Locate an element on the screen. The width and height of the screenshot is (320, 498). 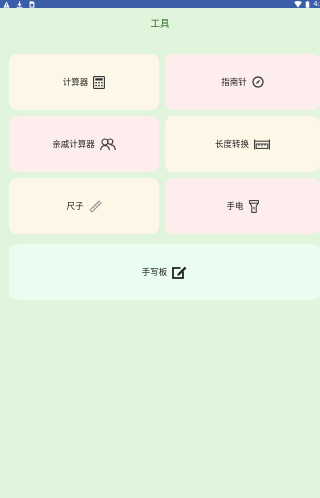
relatives-calculator-card: 亲戚计算器 is located at coordinates (84, 144).